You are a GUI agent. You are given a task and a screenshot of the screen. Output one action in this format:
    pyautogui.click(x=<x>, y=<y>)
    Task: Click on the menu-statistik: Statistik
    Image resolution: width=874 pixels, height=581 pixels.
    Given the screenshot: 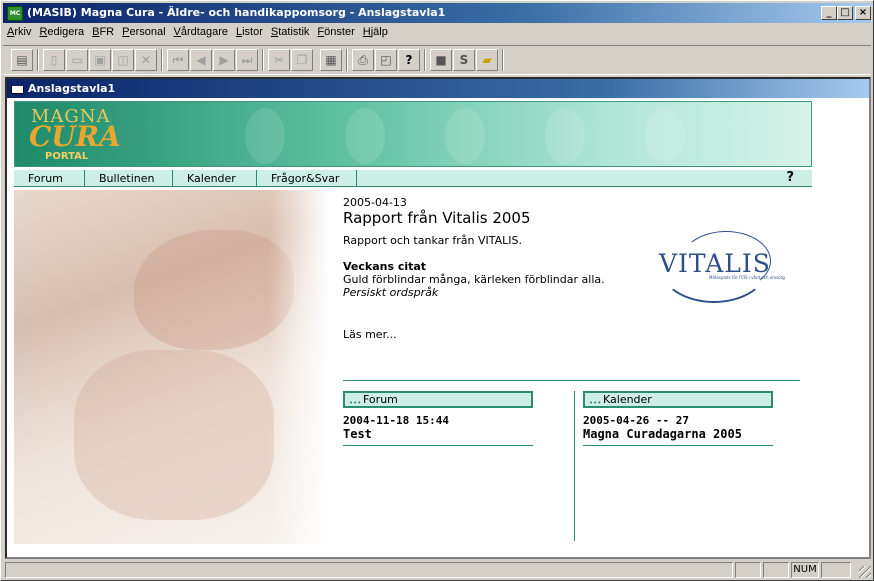 What is the action you would take?
    pyautogui.click(x=290, y=32)
    